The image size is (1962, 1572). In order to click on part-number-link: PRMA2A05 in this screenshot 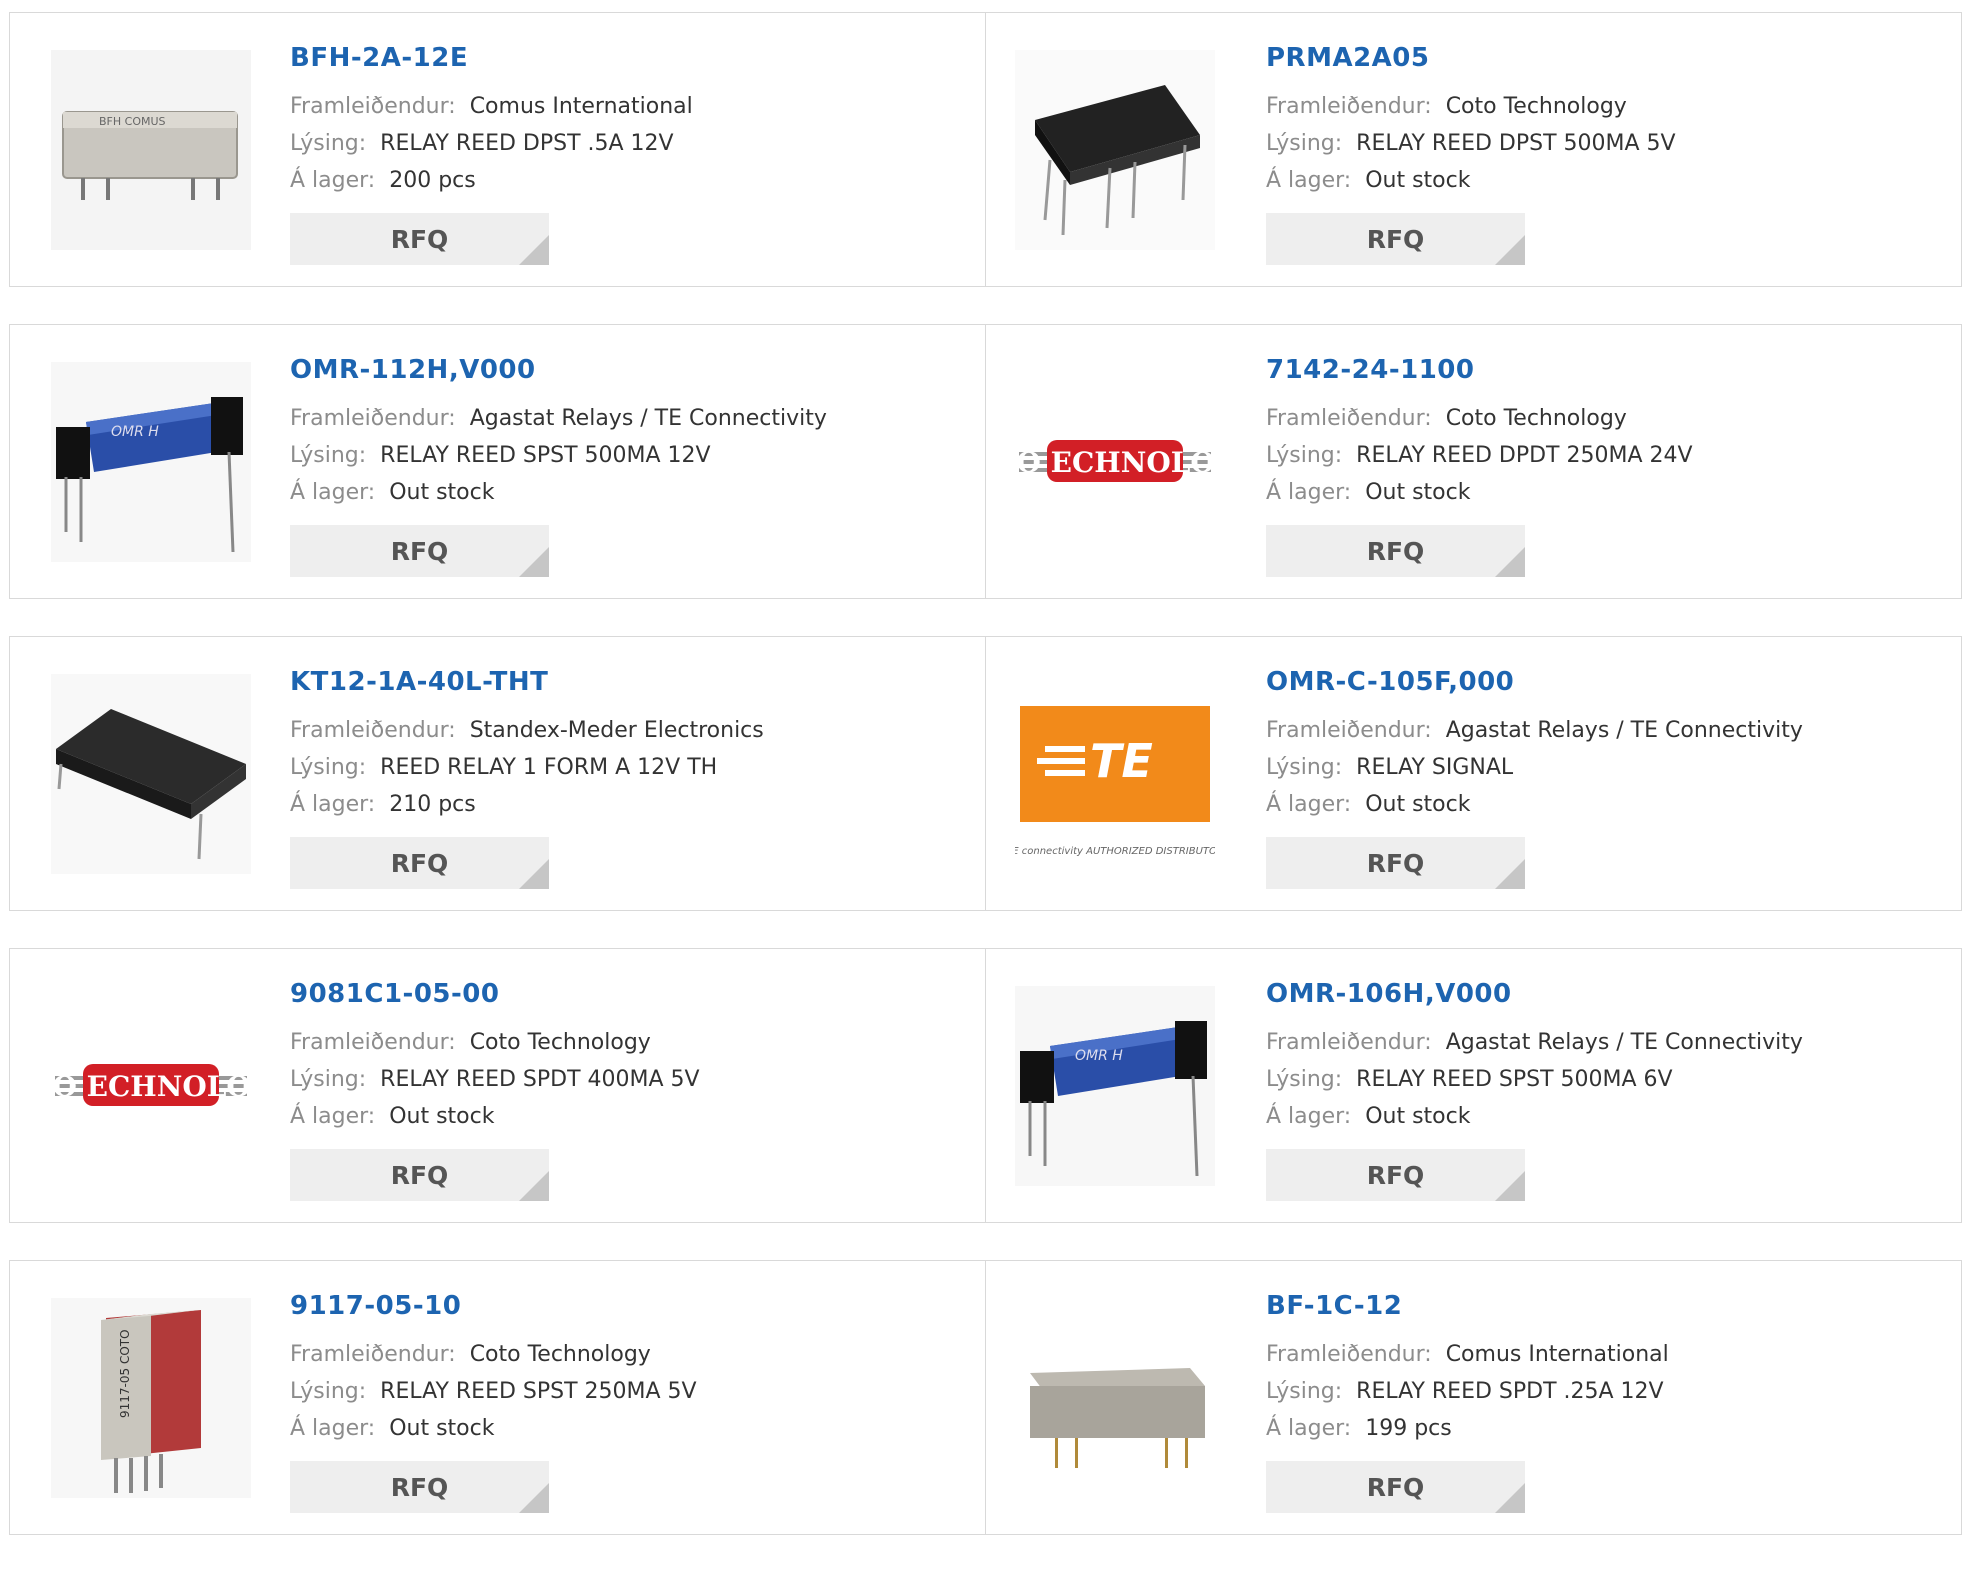, I will do `click(1471, 59)`.